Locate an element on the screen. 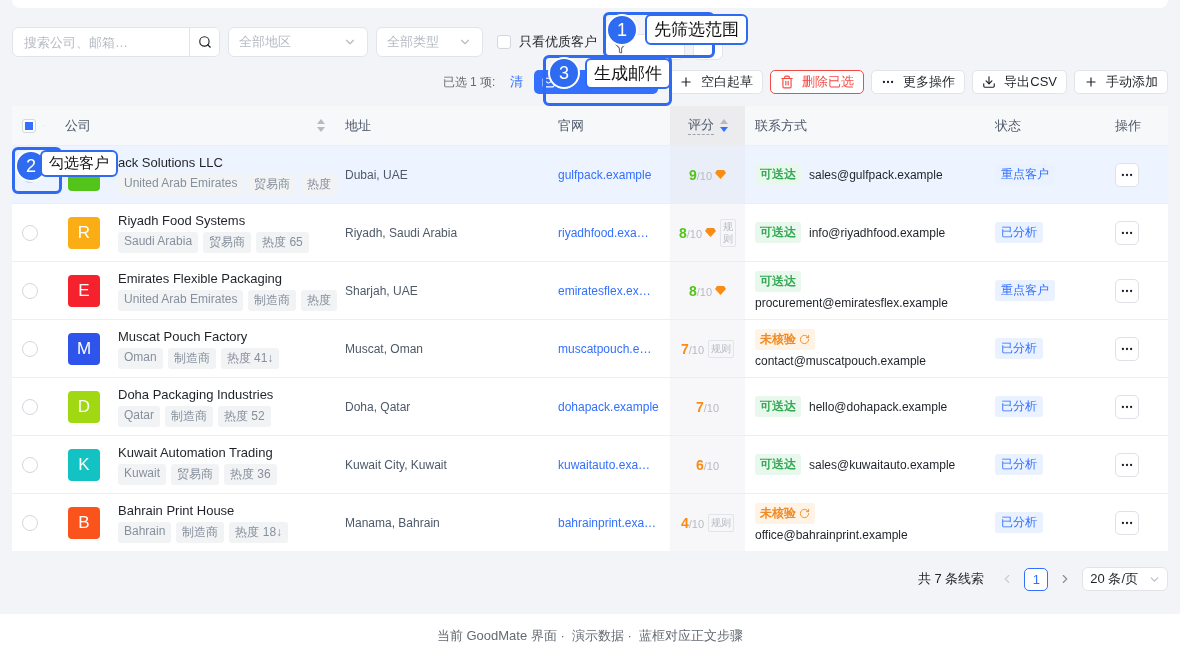  company-avatar: M is located at coordinates (84, 348).